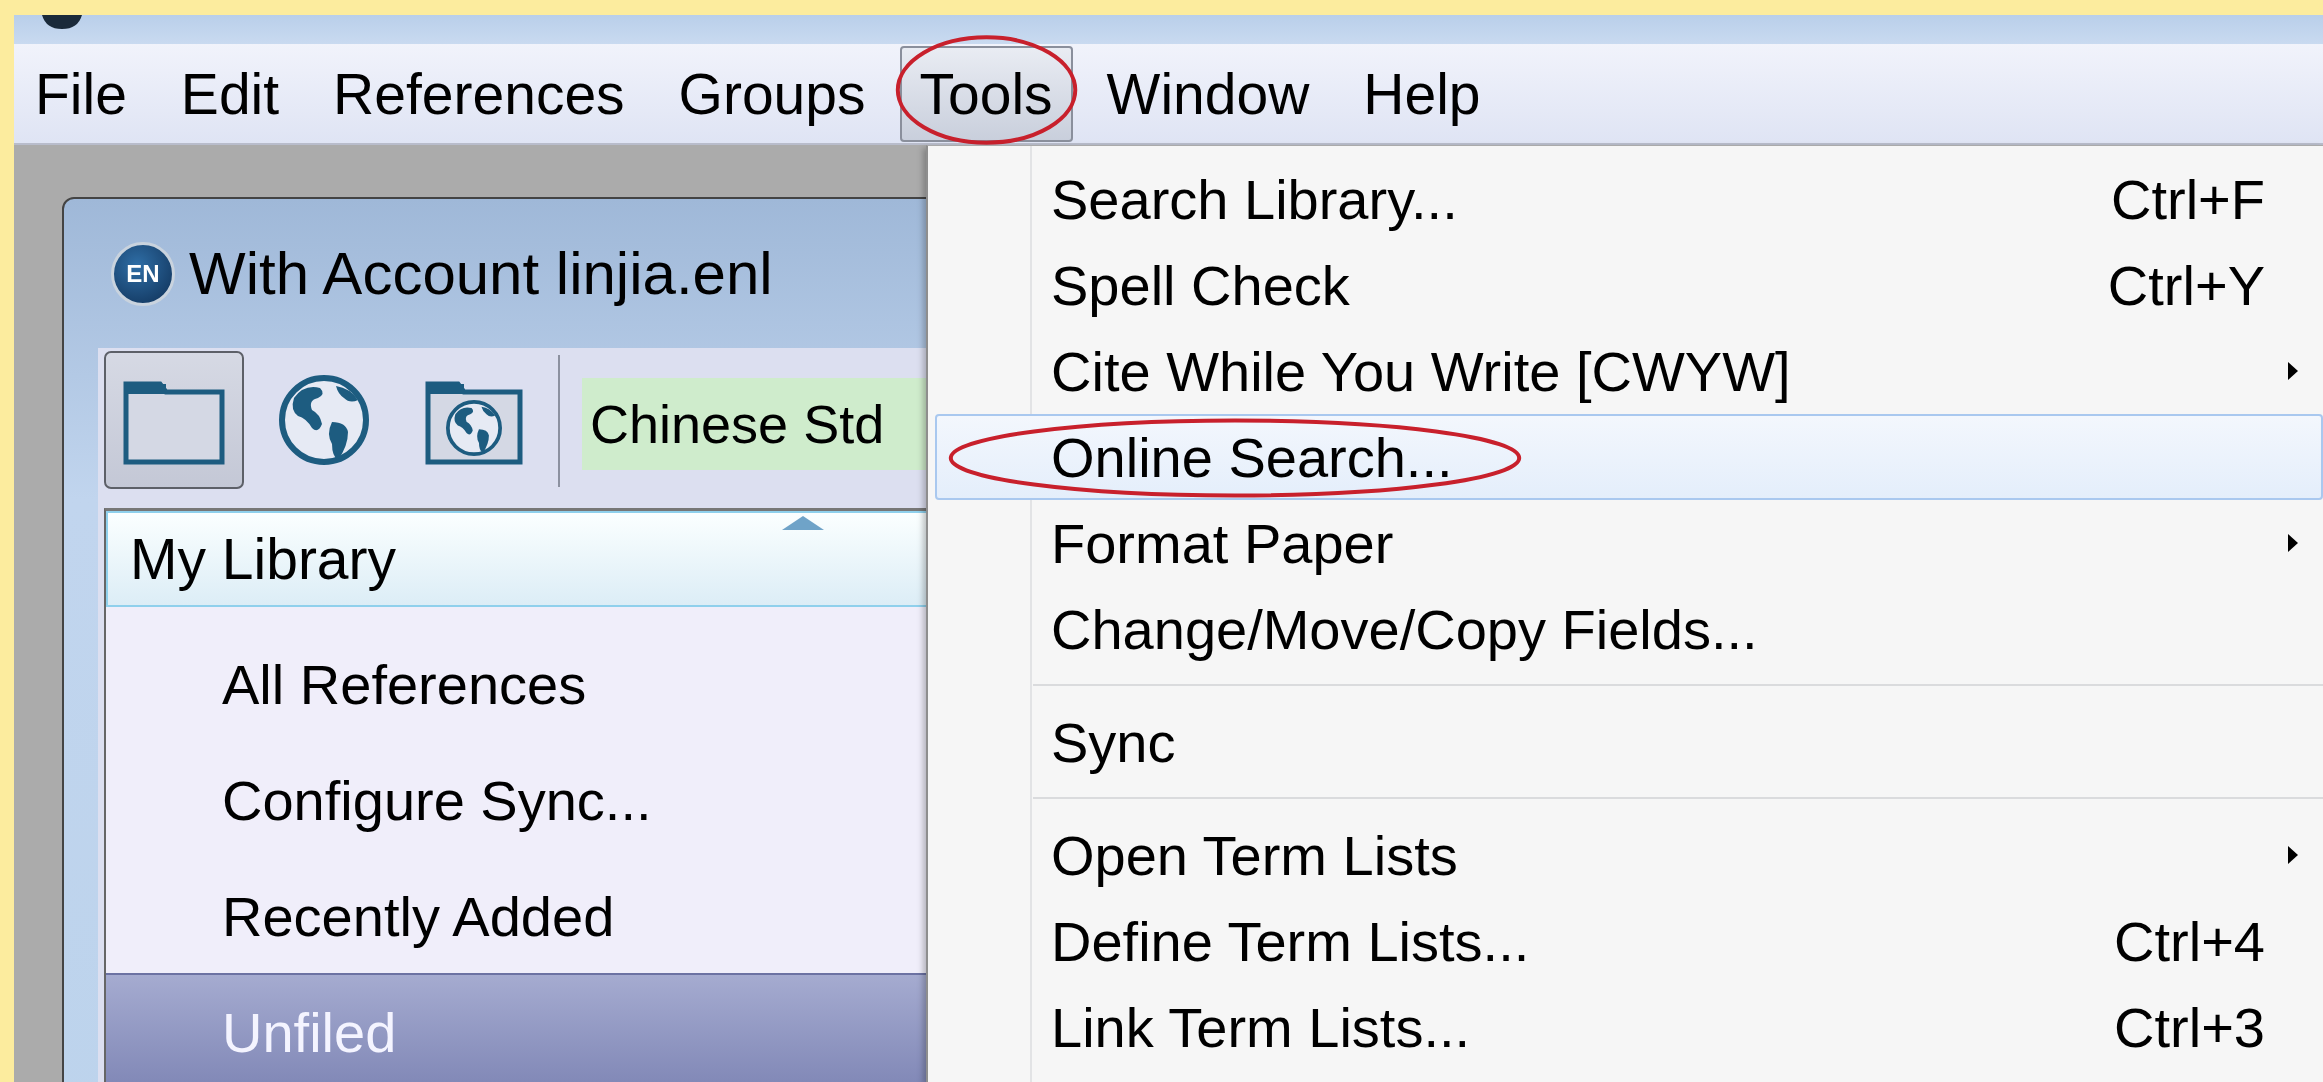 This screenshot has width=2323, height=1082. What do you see at coordinates (1629, 1027) in the screenshot?
I see `menu-item: Link Term Lists... Ctrl+3` at bounding box center [1629, 1027].